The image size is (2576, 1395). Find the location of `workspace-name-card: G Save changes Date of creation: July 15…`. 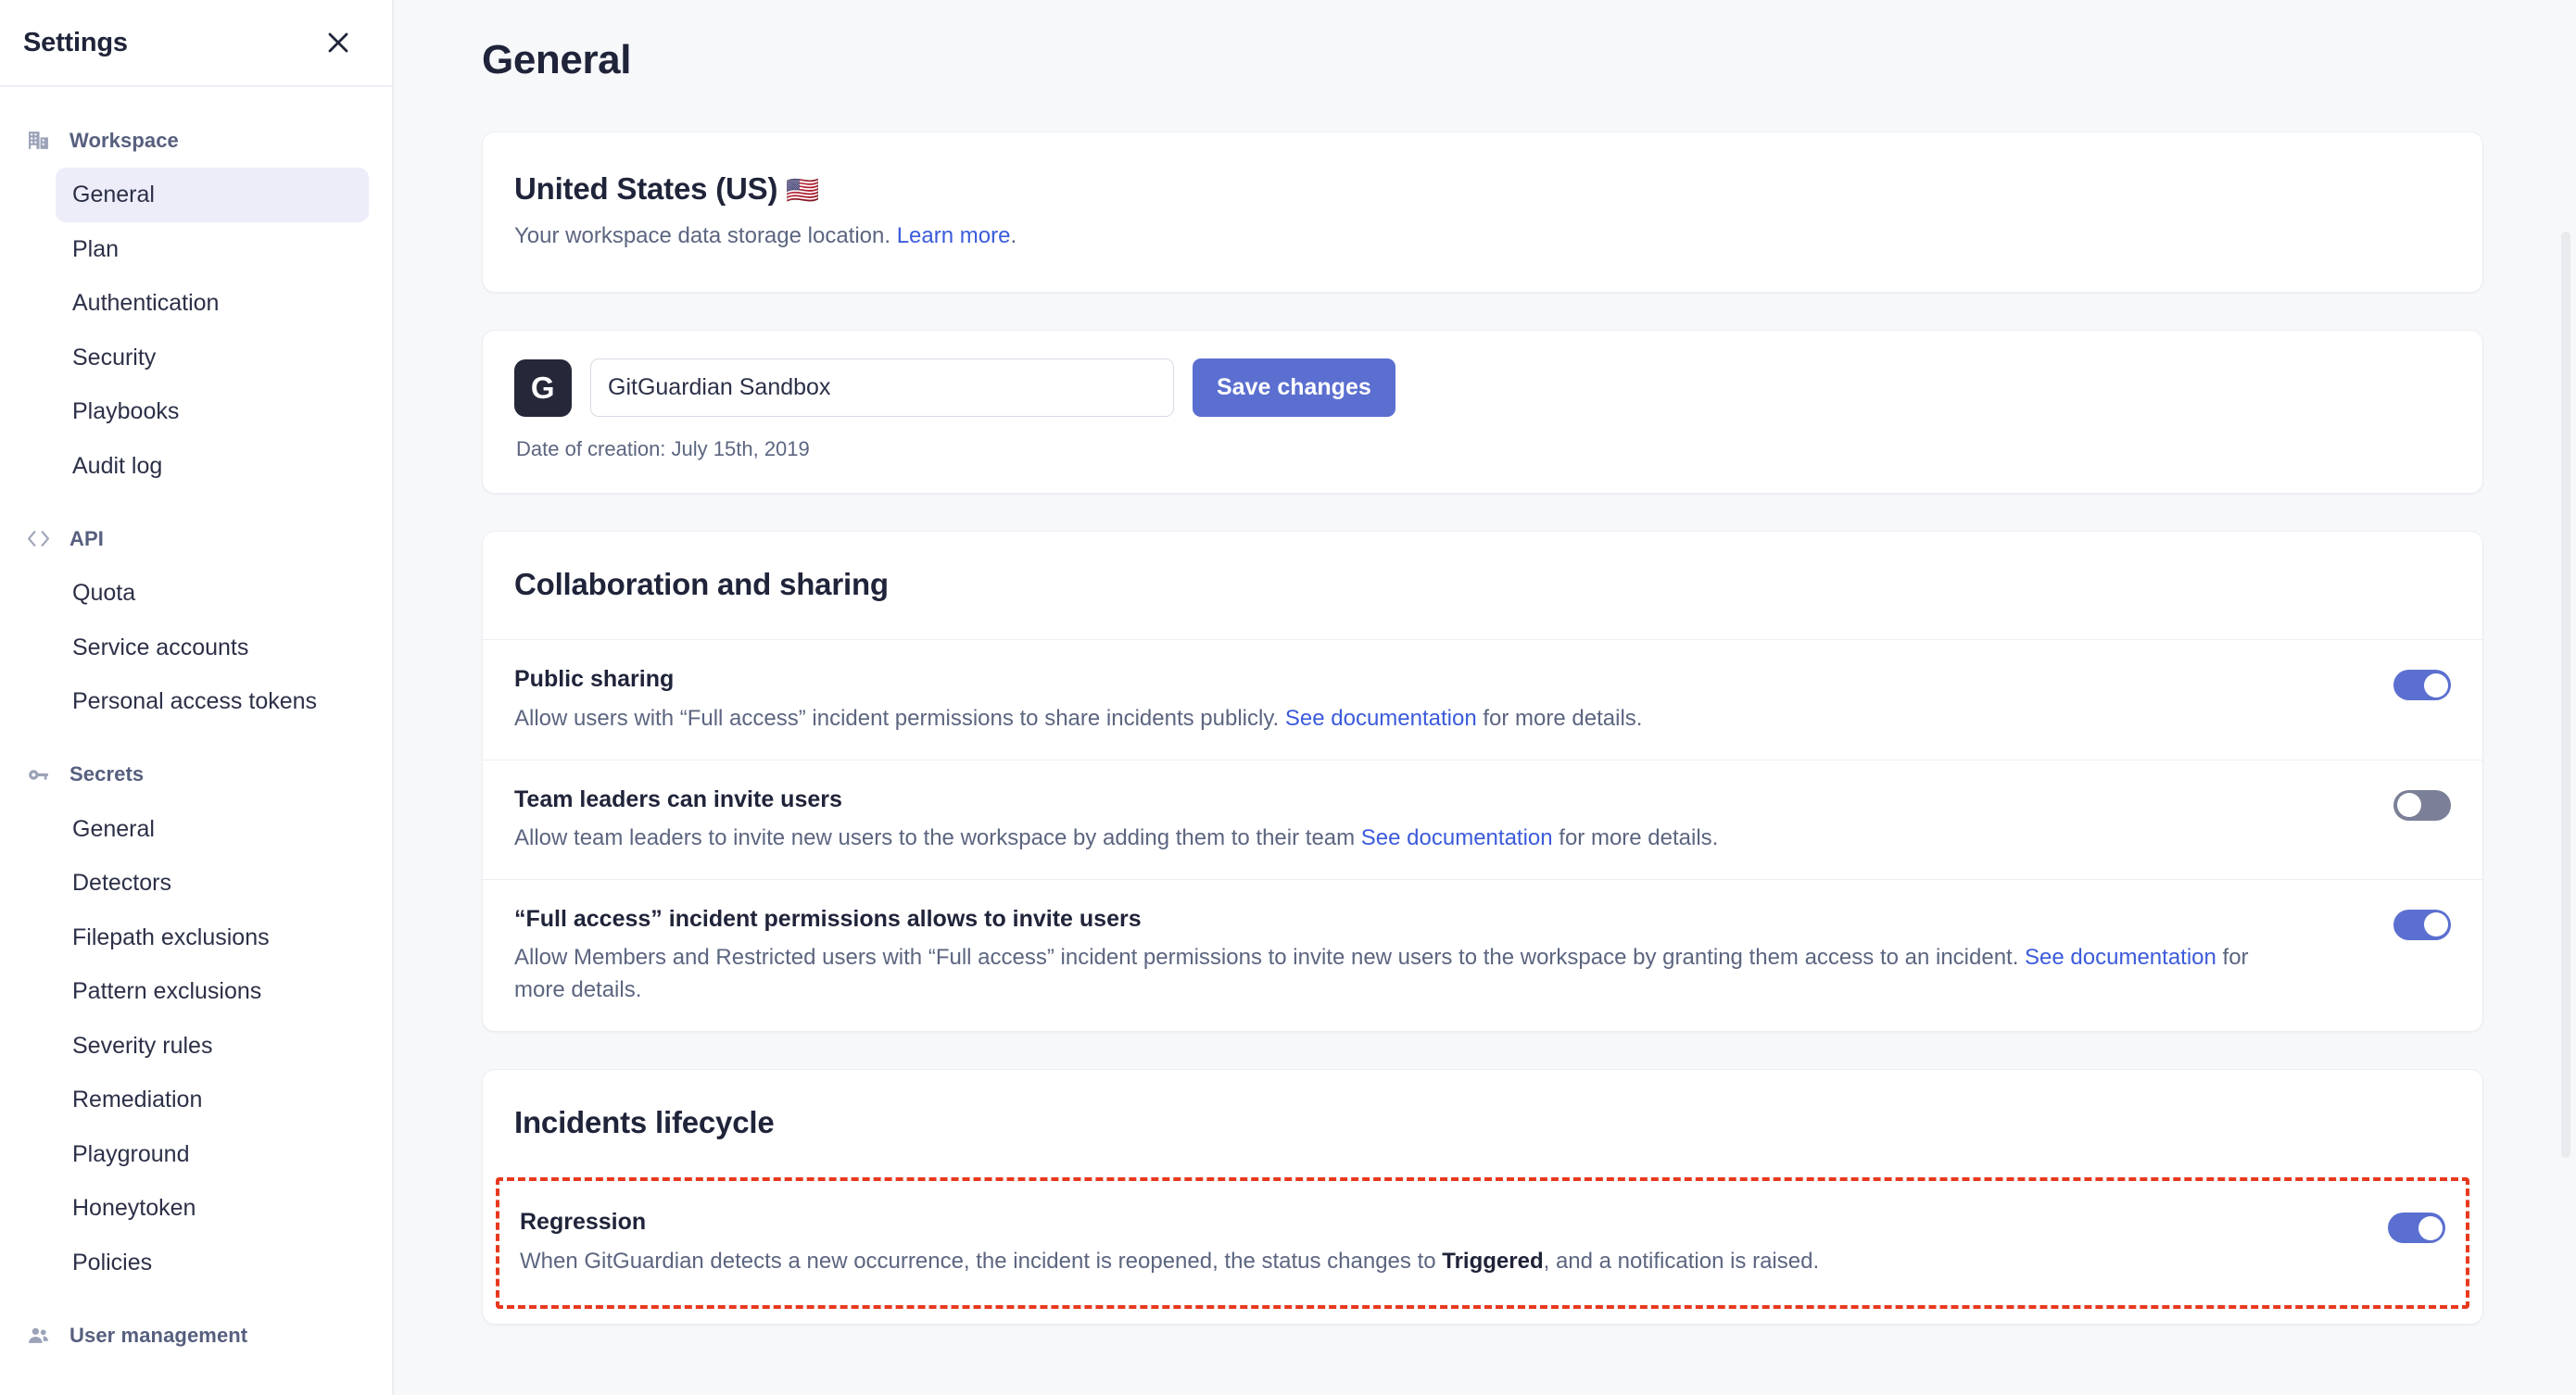

workspace-name-card: G Save changes Date of creation: July 15… is located at coordinates (1483, 412).